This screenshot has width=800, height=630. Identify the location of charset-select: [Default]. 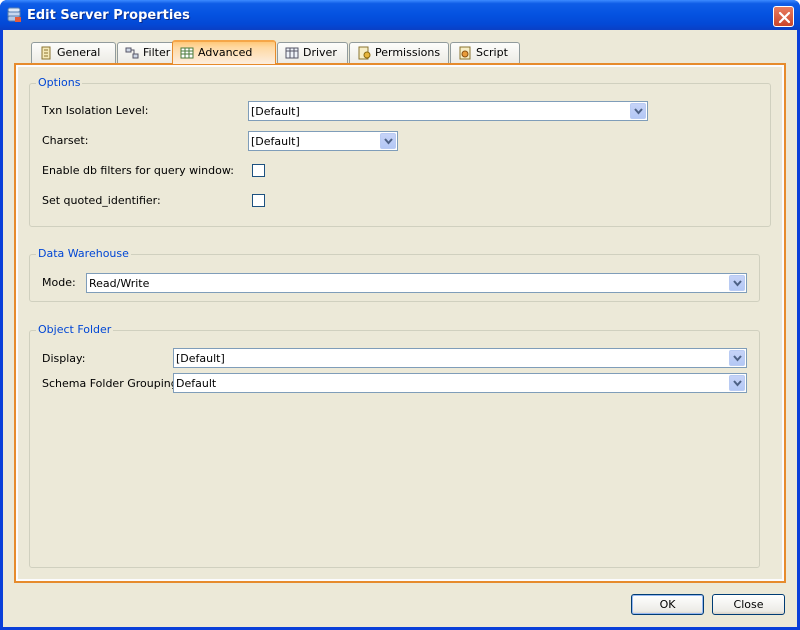
(323, 141).